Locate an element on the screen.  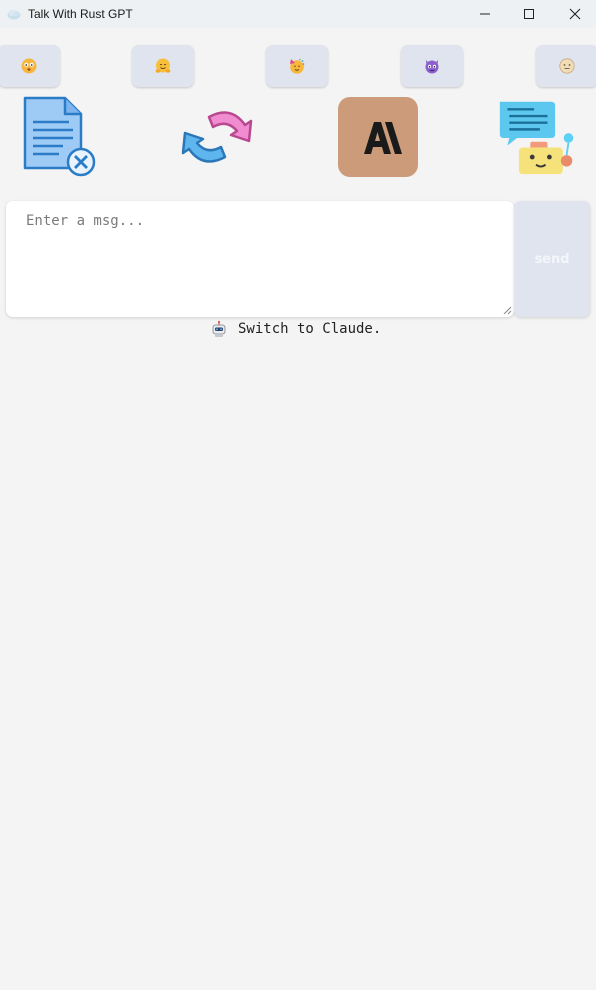
minimize-button is located at coordinates (485, 14).